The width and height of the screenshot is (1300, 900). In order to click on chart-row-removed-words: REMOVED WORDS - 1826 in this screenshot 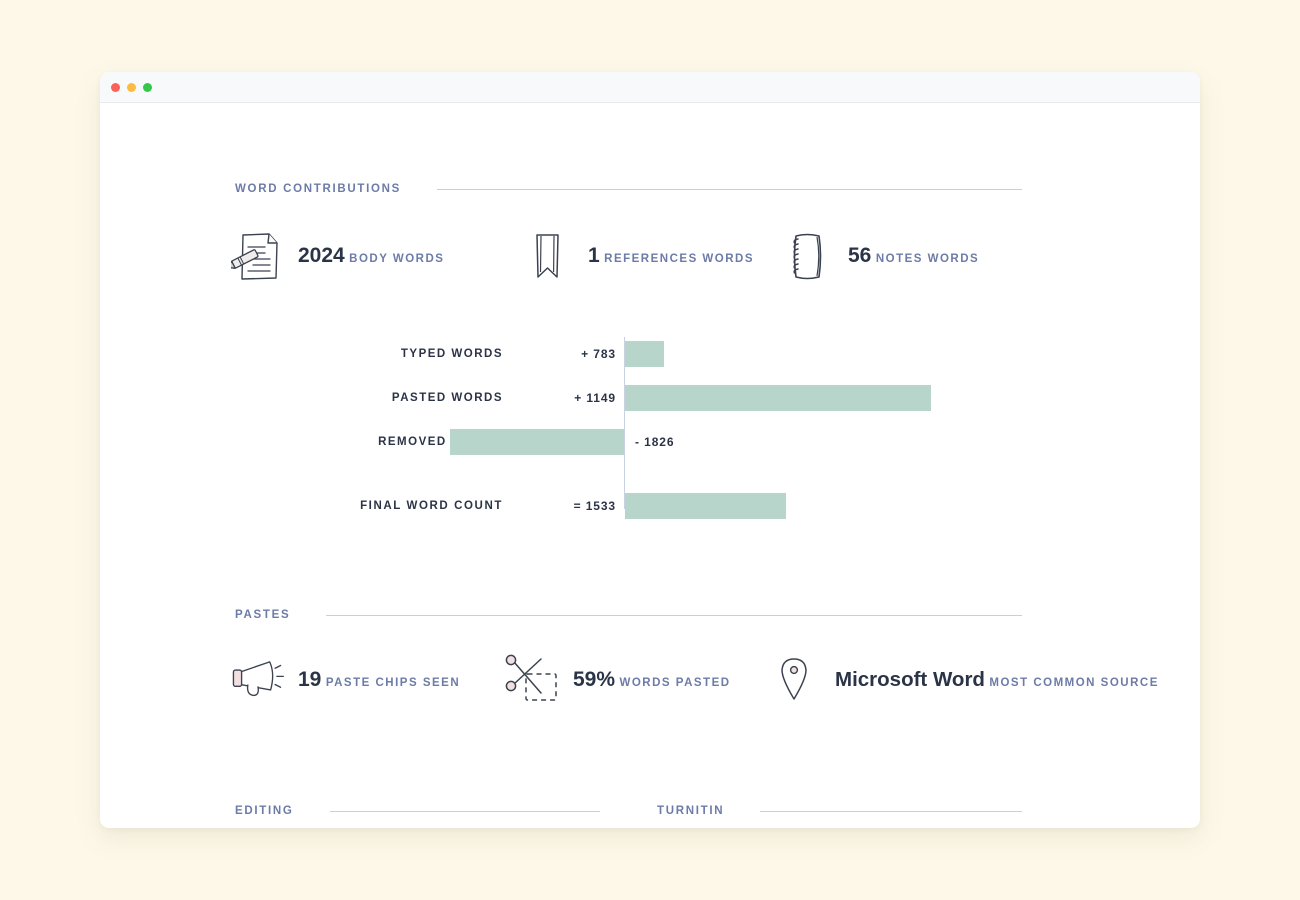, I will do `click(650, 442)`.